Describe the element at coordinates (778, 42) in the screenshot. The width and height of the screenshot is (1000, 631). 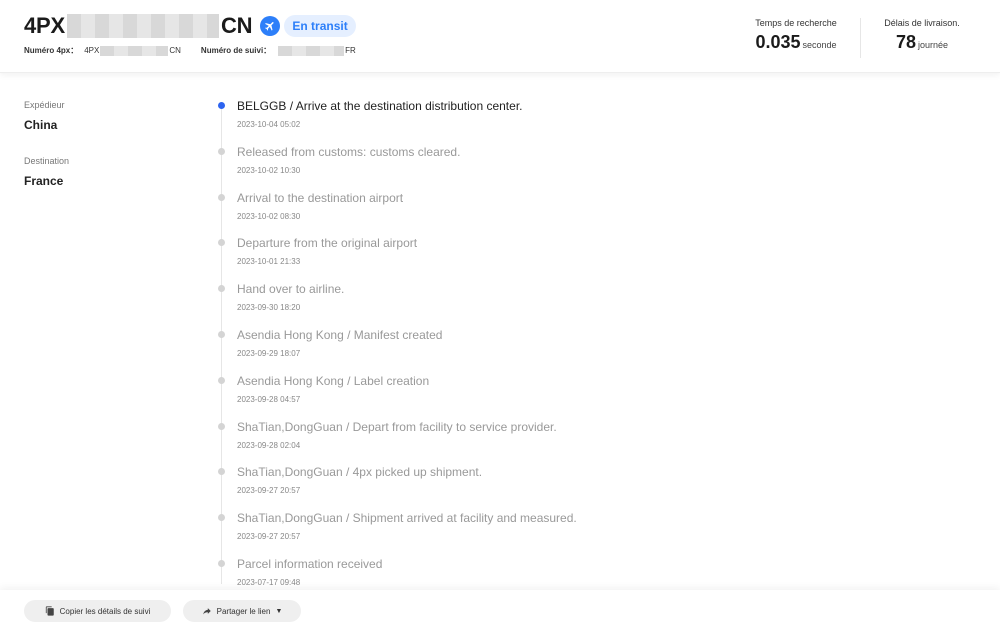
I see `search-time-value: 0.035` at that location.